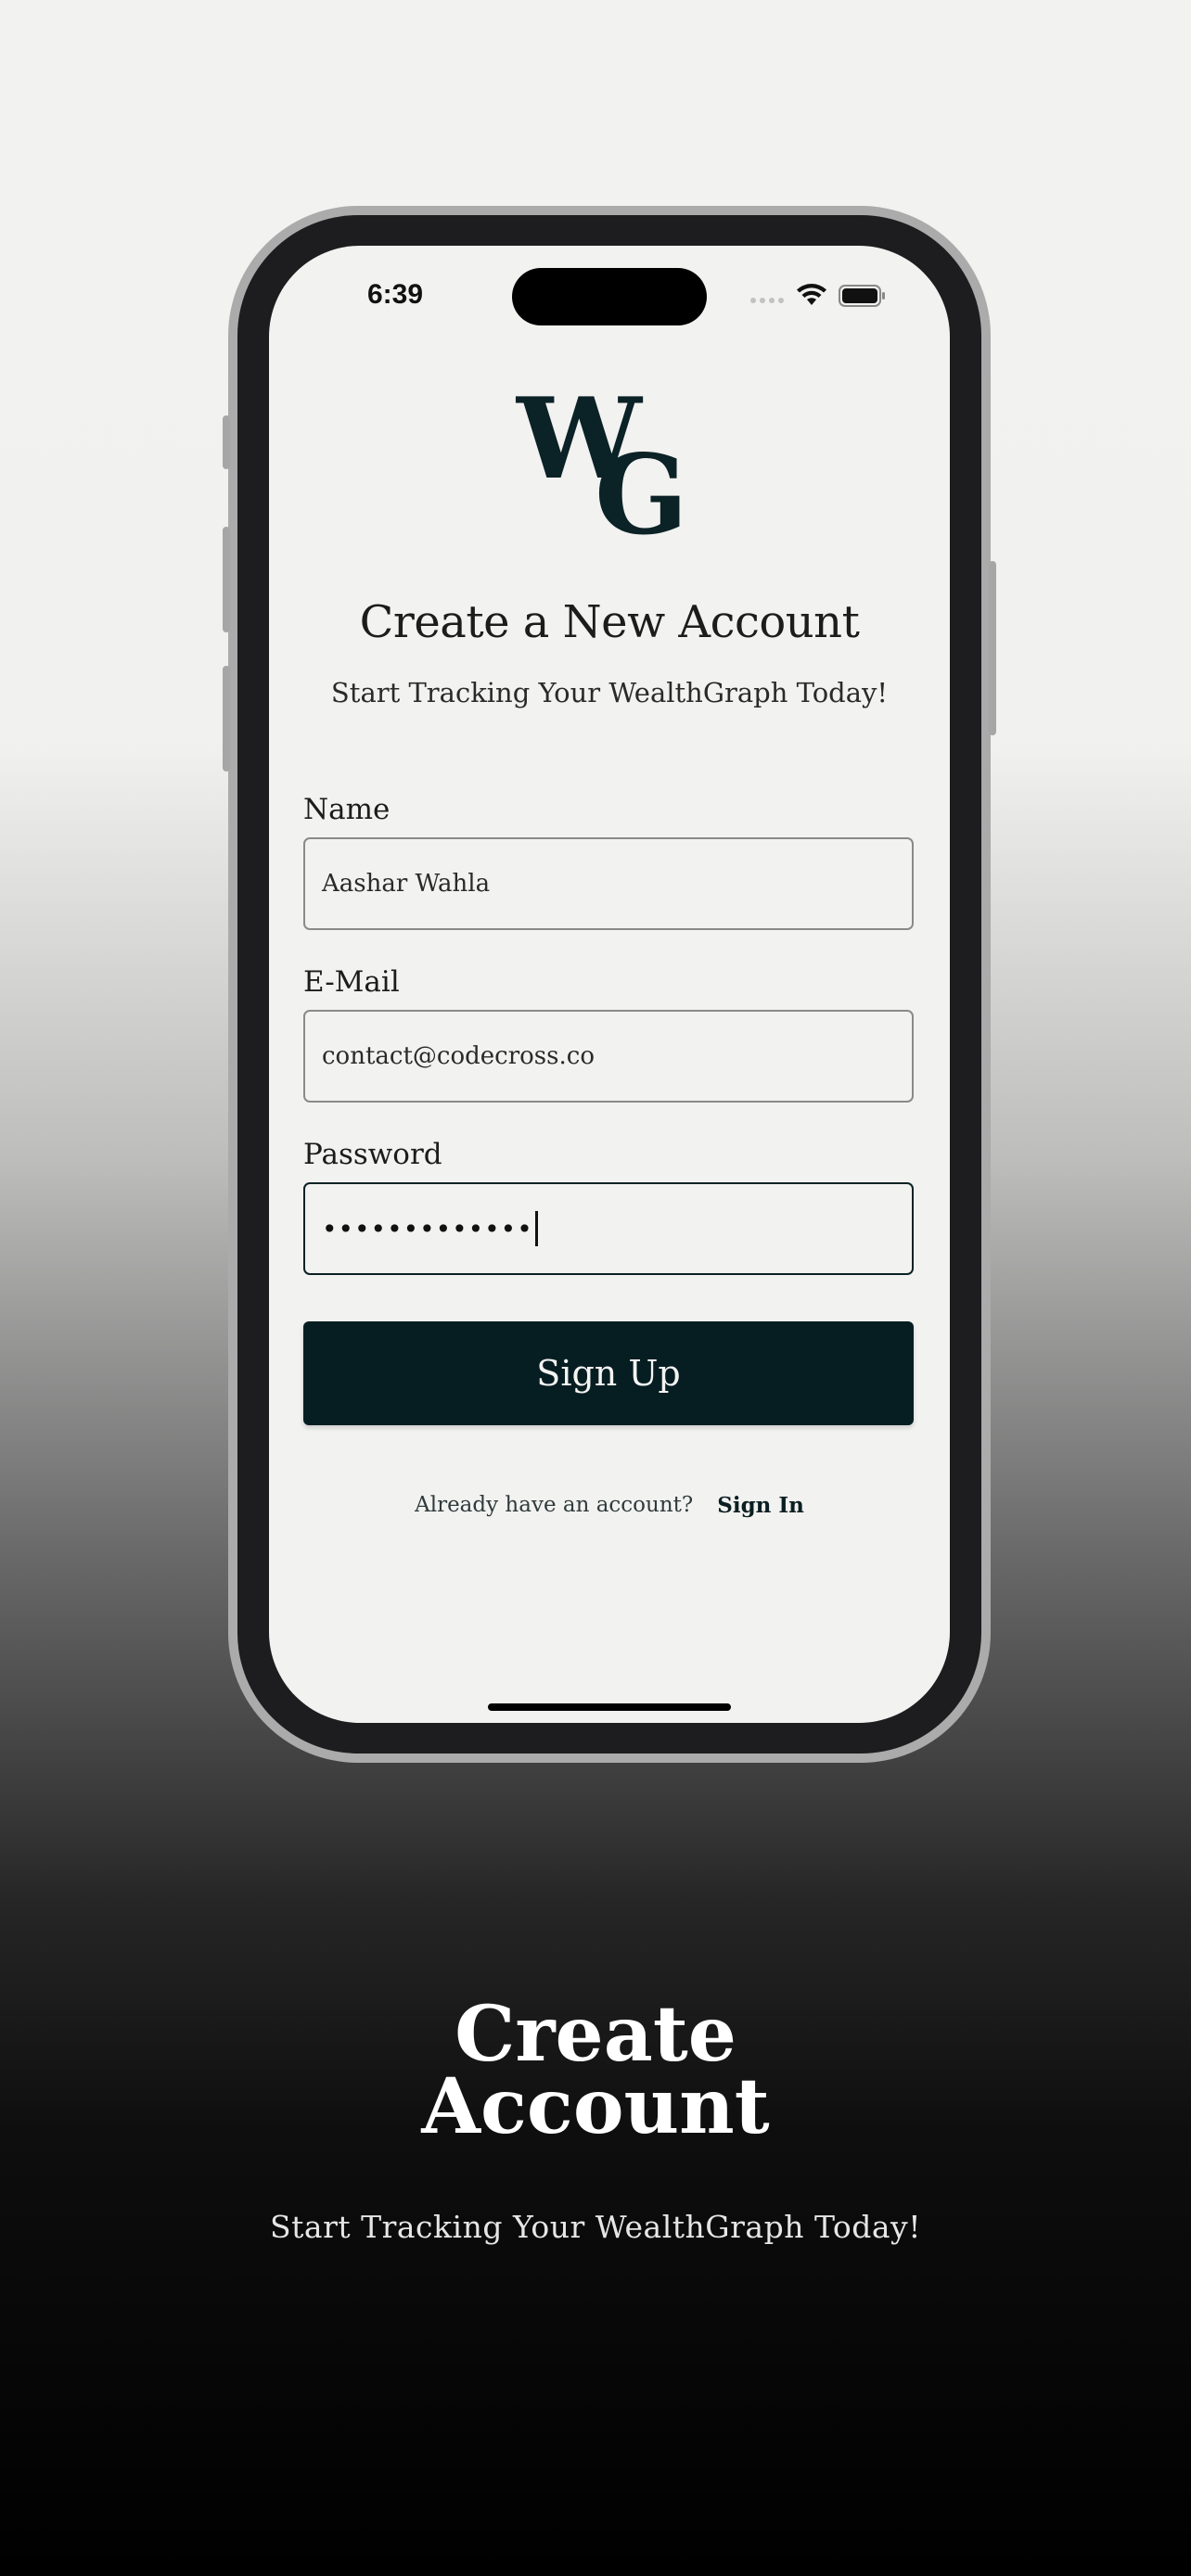 The height and width of the screenshot is (2576, 1191). Describe the element at coordinates (610, 692) in the screenshot. I see `page-subtitle: Start Tracking Your WealthGraph Today!` at that location.